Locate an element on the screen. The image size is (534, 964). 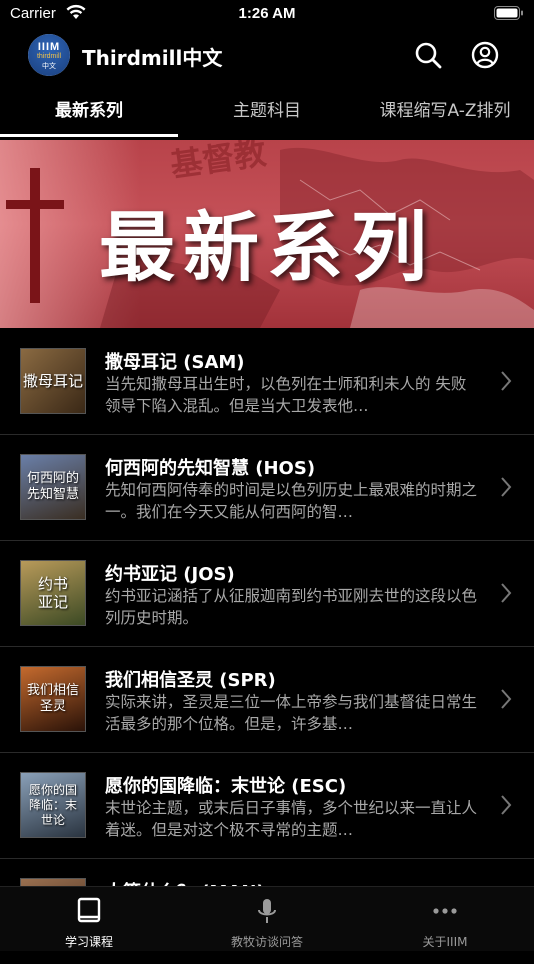
bottom-tab-bar: 学习课程 教牧访谈问答 关于IIIM is located at coordinates (267, 918).